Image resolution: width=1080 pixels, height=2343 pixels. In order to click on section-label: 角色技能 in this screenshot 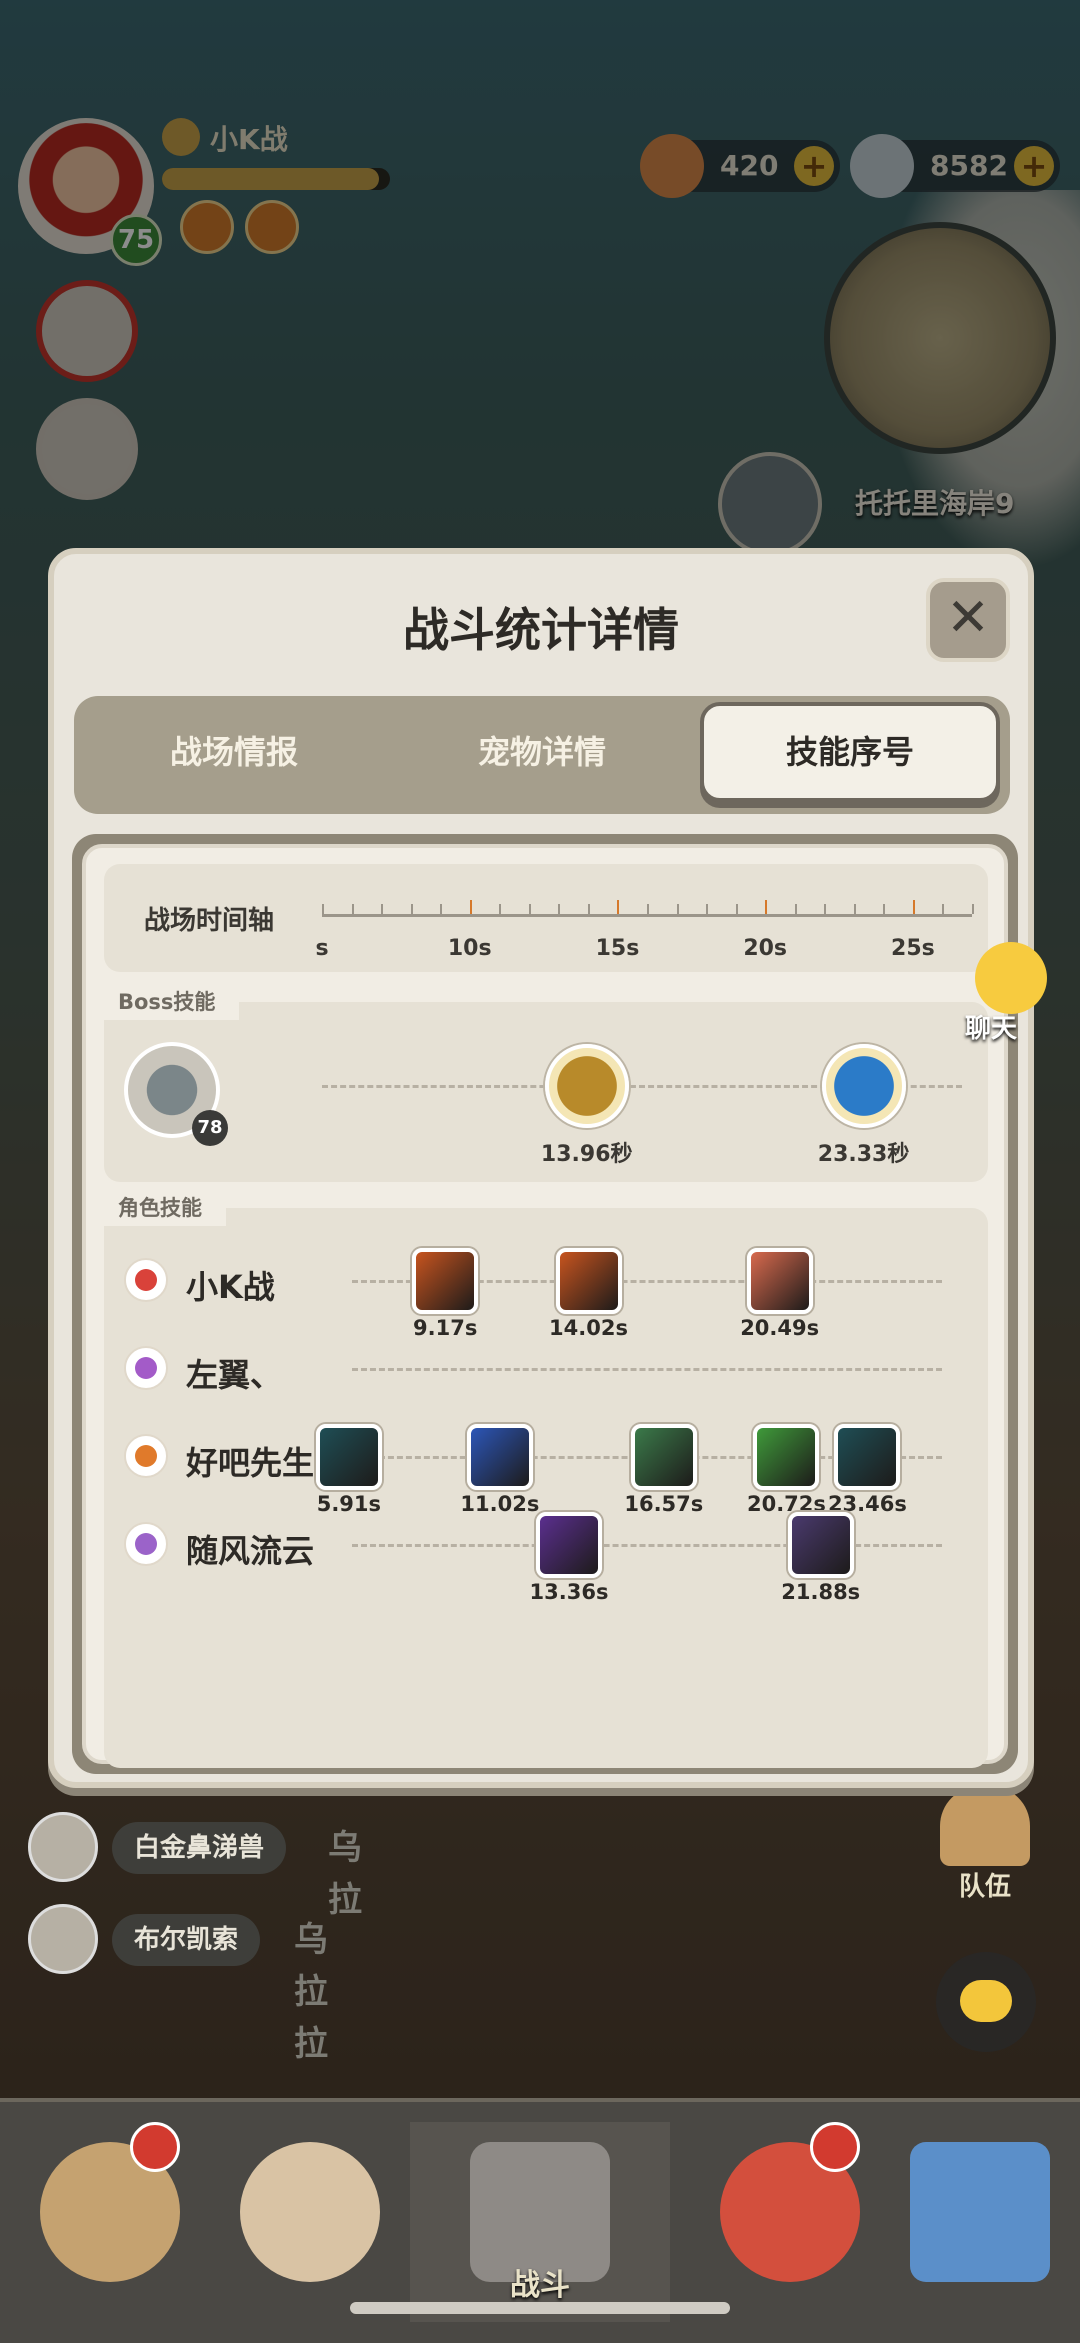, I will do `click(165, 1208)`.